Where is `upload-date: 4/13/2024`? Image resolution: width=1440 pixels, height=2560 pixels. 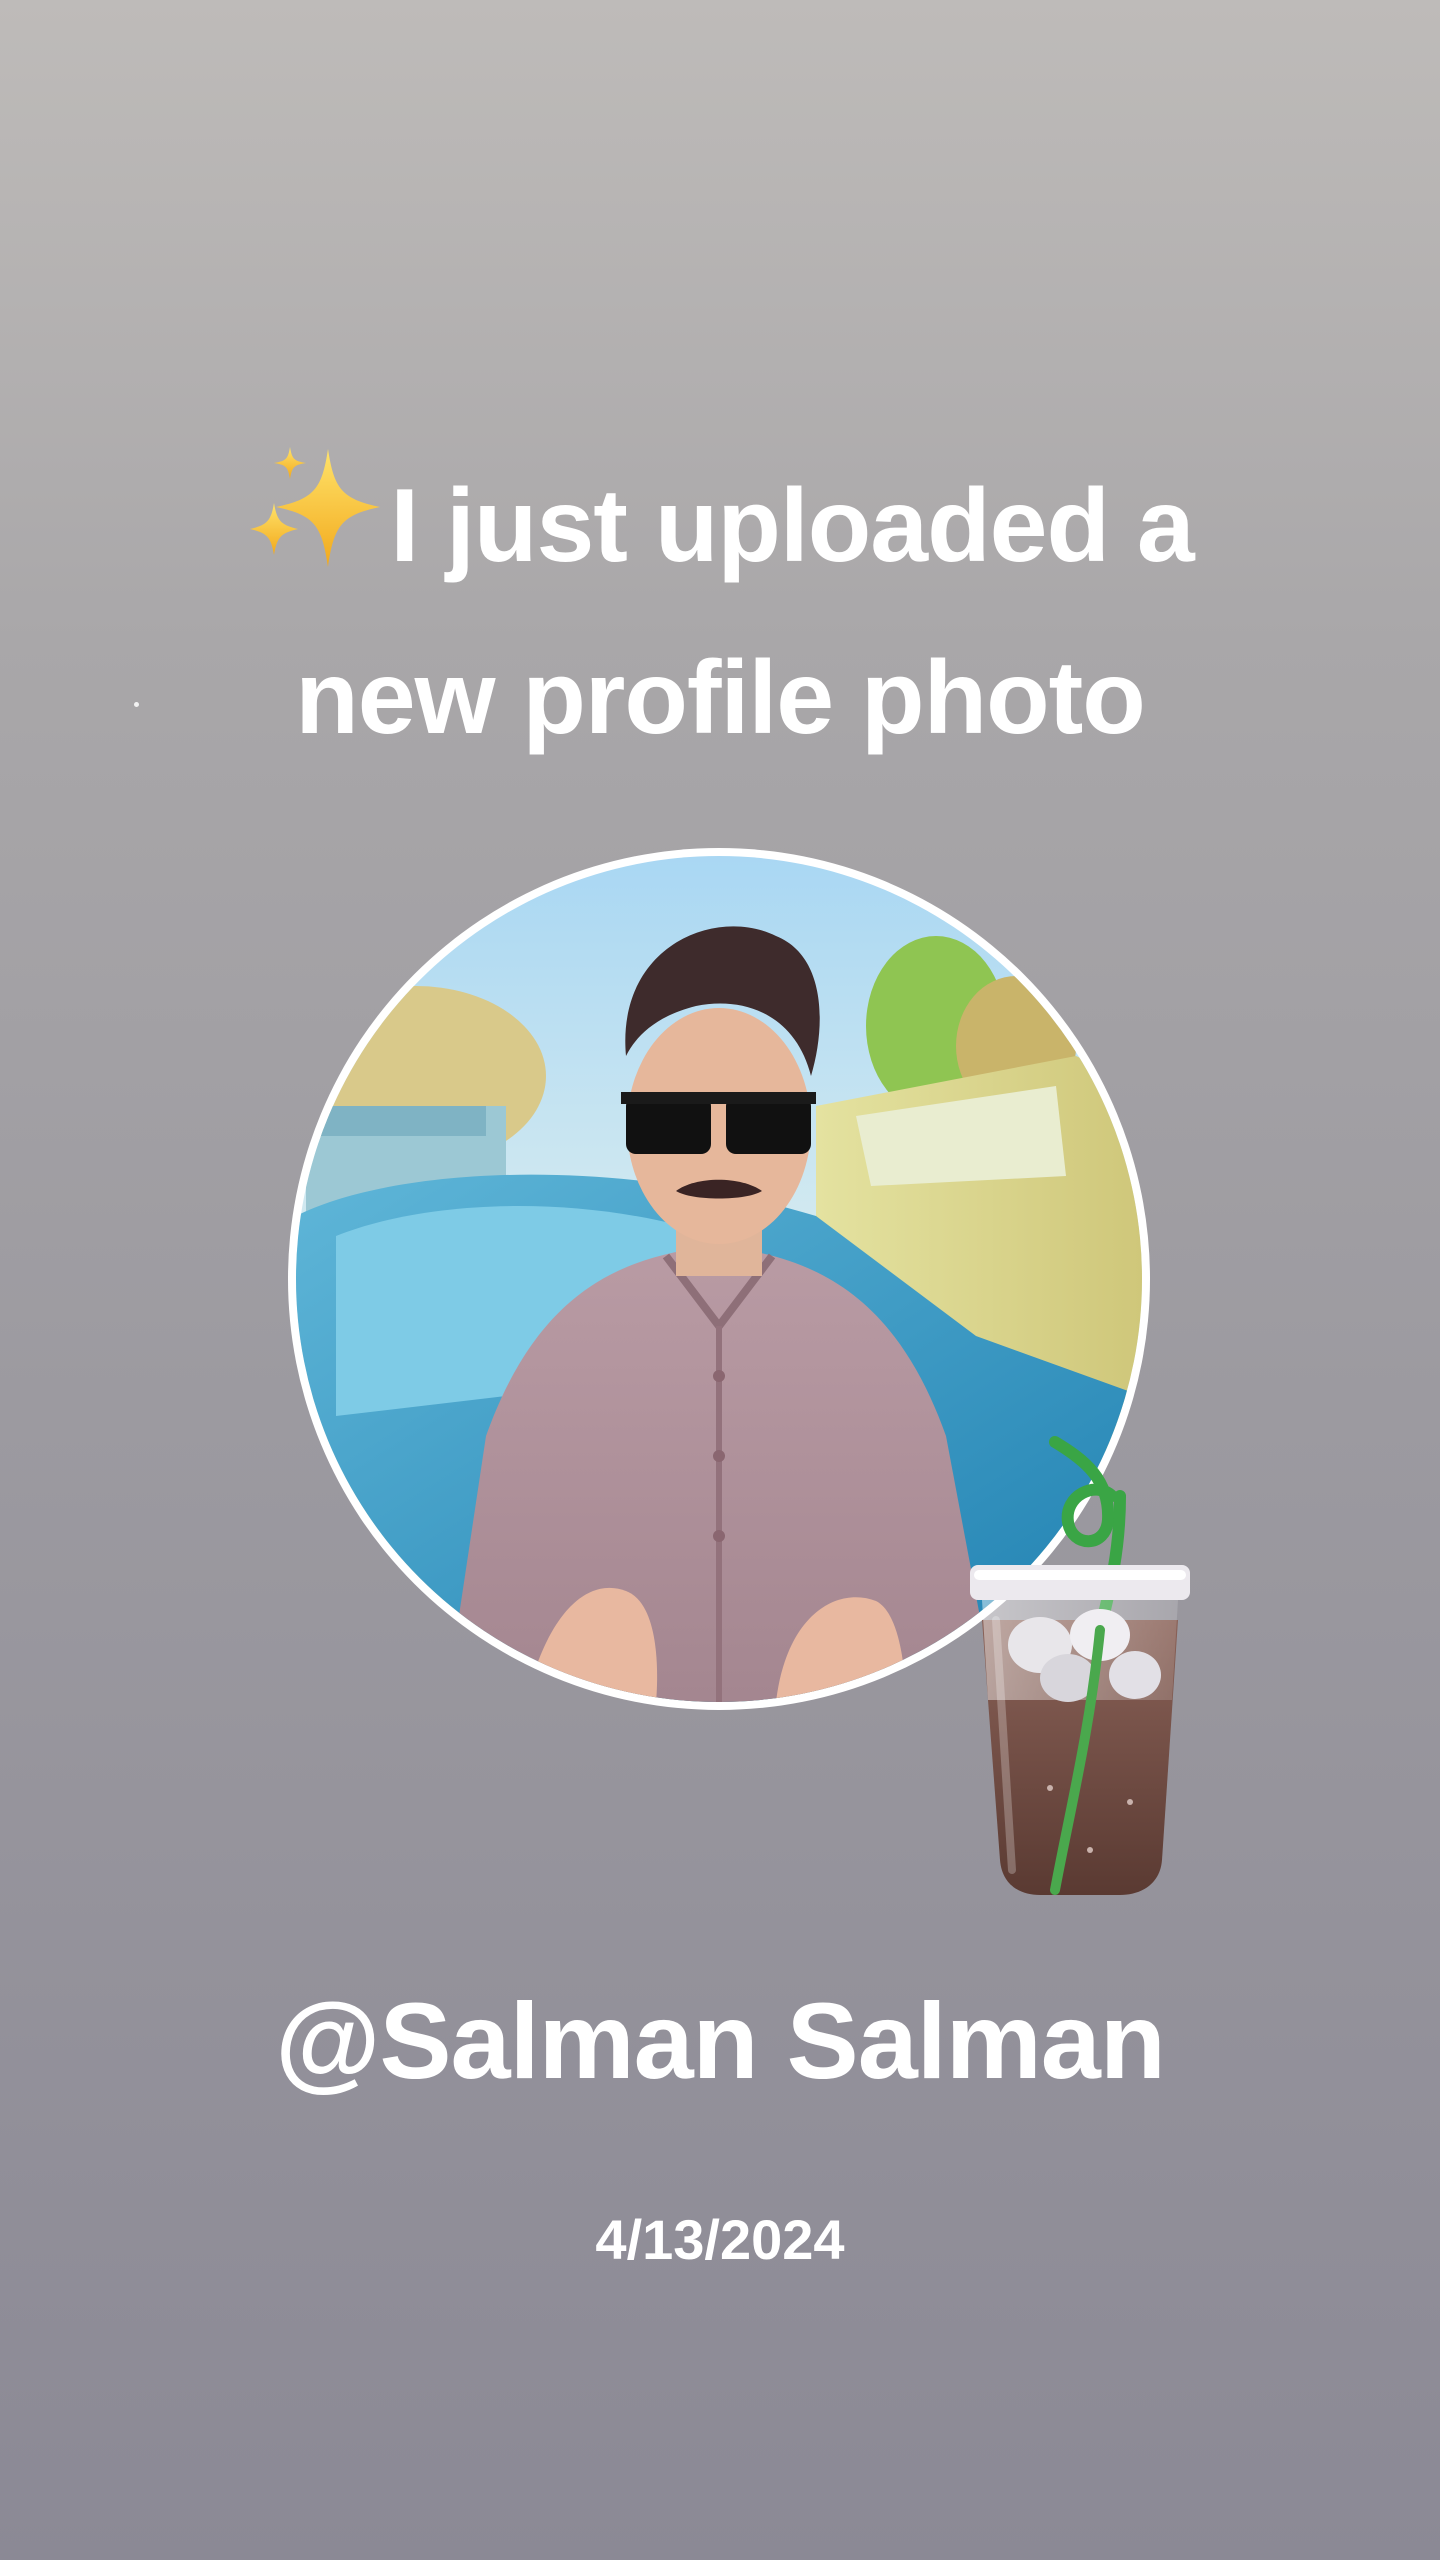
upload-date: 4/13/2024 is located at coordinates (720, 2239).